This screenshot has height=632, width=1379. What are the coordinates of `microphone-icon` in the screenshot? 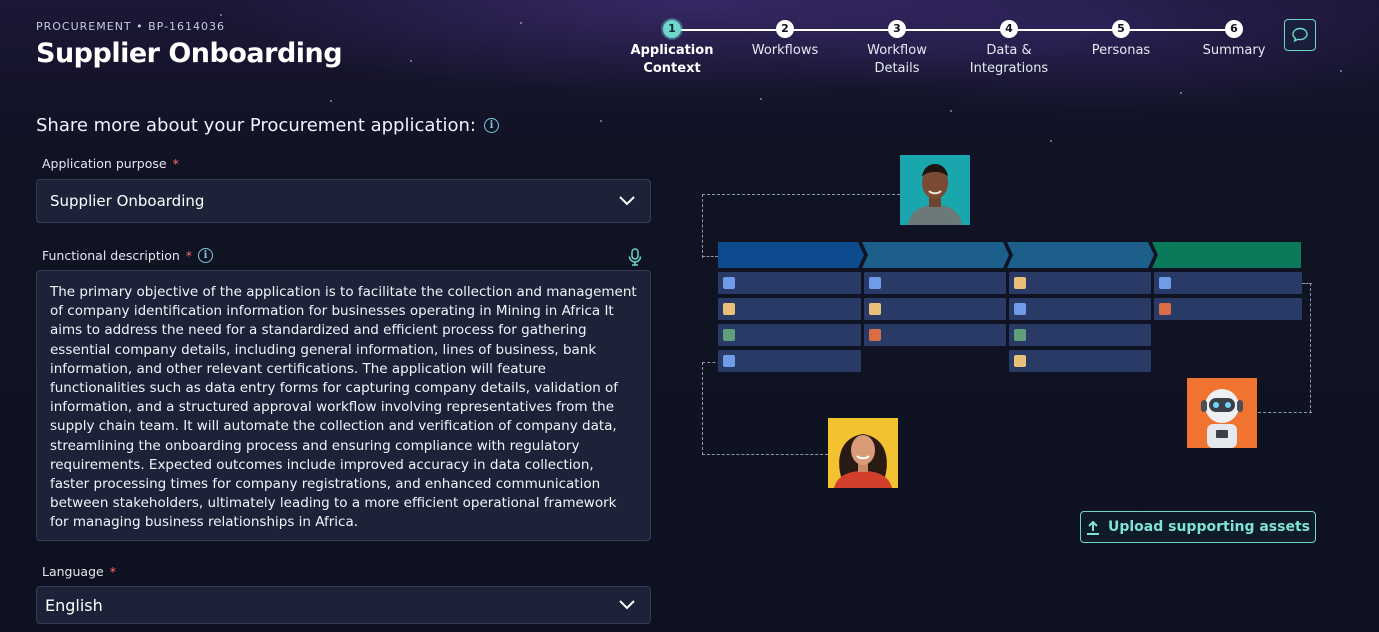 It's located at (635, 257).